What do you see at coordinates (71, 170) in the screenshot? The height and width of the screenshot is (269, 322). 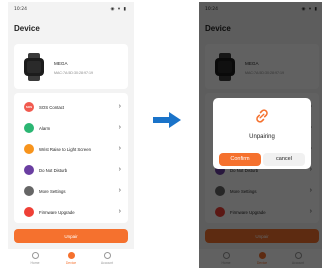 I see `menu-item-do-not-disturb: Do Not Disturb ›` at bounding box center [71, 170].